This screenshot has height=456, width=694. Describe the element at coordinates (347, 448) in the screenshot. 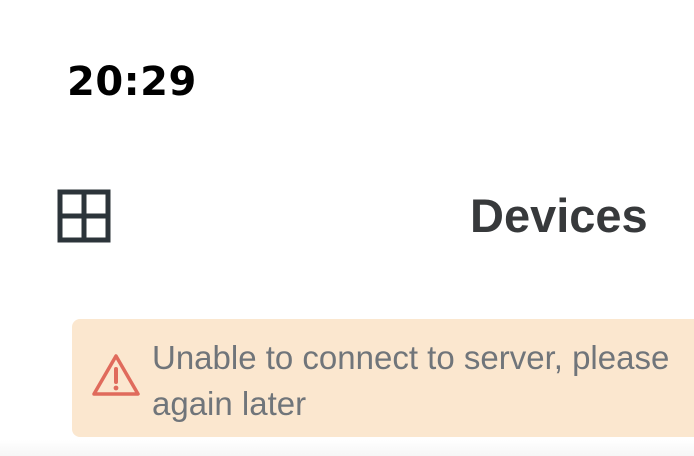

I see `content-area-edge` at that location.